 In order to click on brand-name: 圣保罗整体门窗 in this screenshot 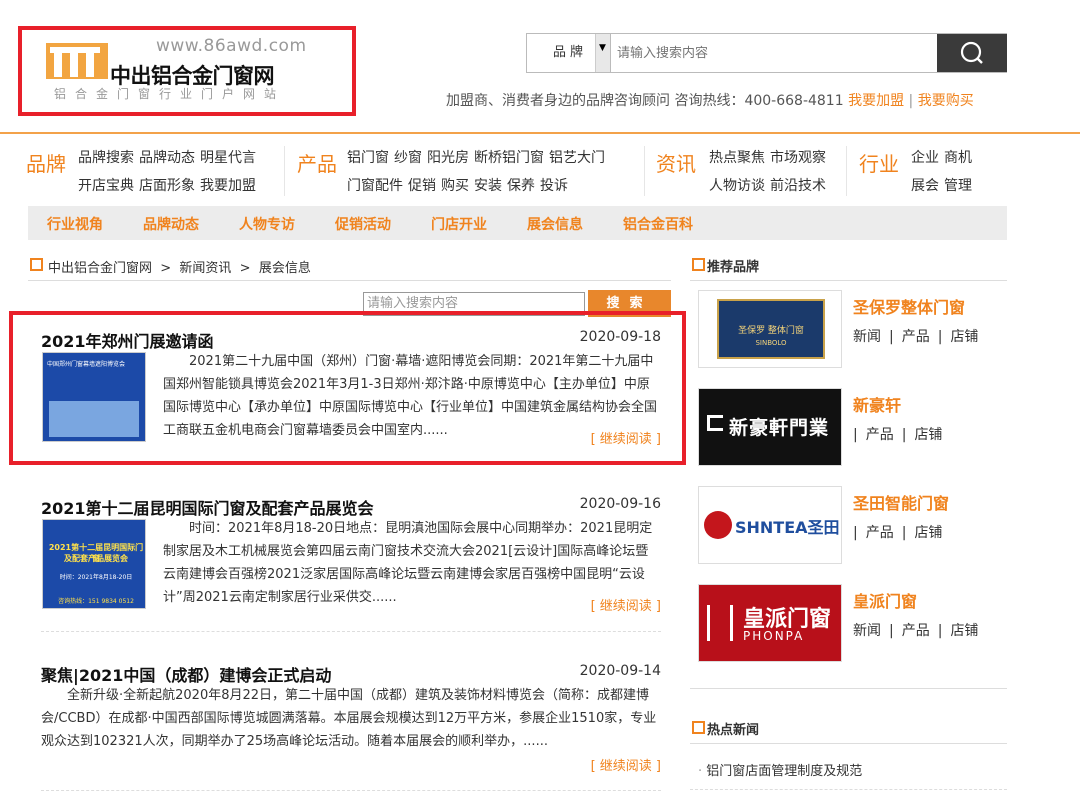, I will do `click(909, 306)`.